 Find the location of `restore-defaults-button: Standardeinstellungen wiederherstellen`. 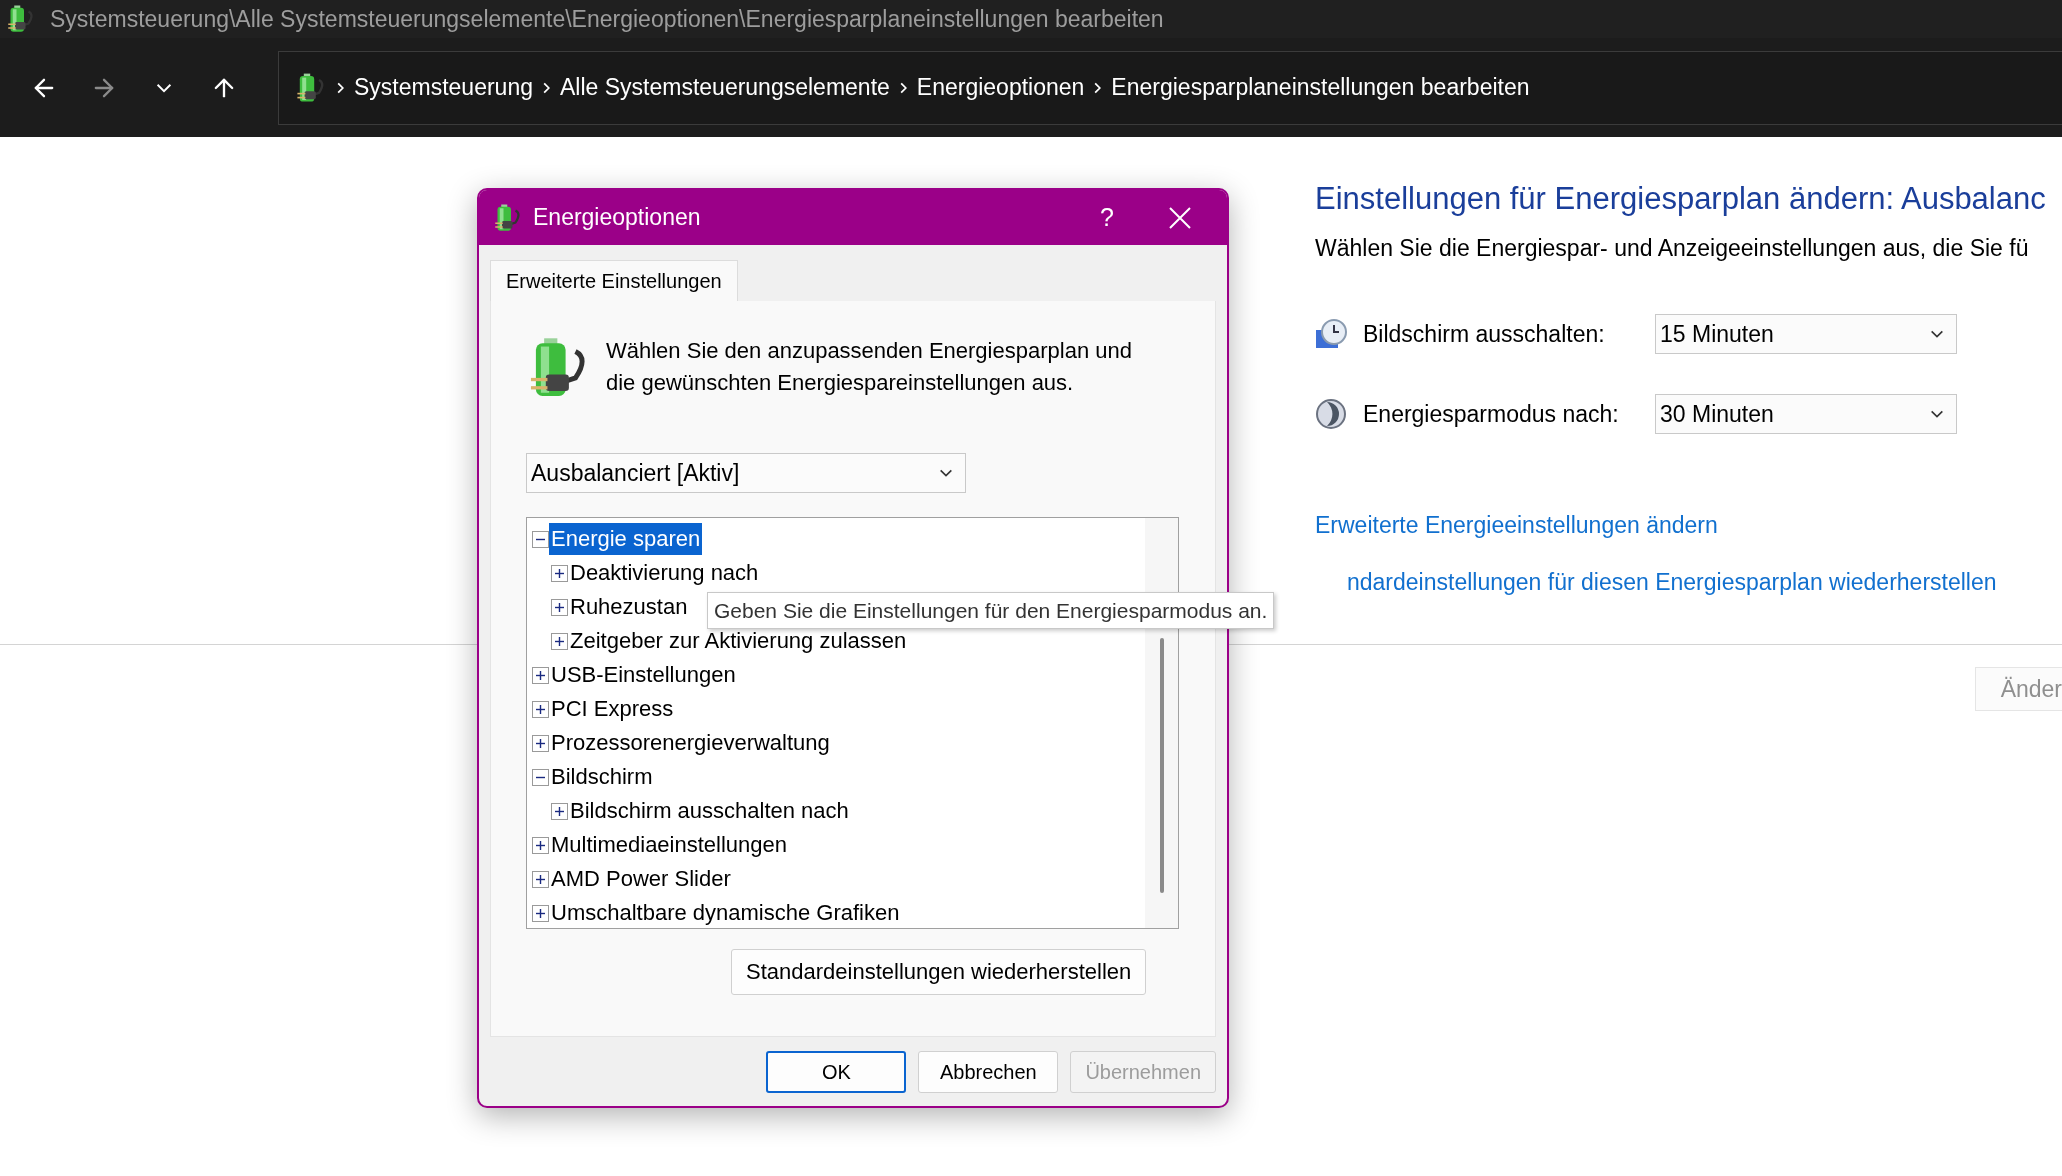

restore-defaults-button: Standardeinstellungen wiederherstellen is located at coordinates (939, 972).